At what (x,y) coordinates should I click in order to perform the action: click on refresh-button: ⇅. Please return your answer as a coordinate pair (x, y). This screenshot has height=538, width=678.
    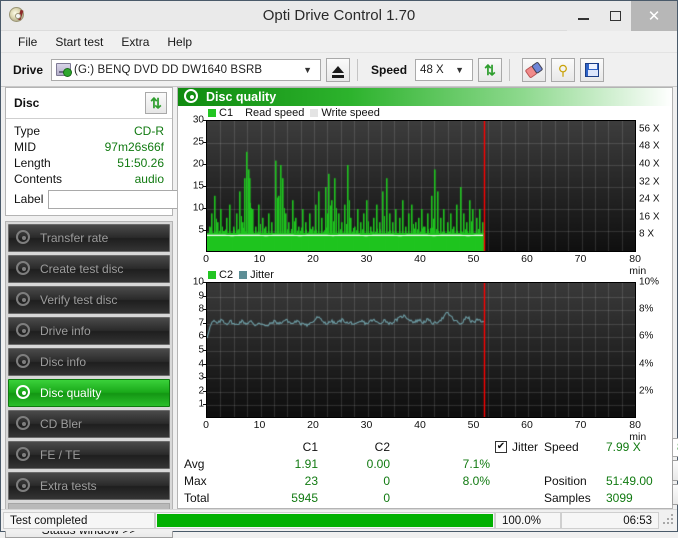
    Looking at the image, I should click on (490, 69).